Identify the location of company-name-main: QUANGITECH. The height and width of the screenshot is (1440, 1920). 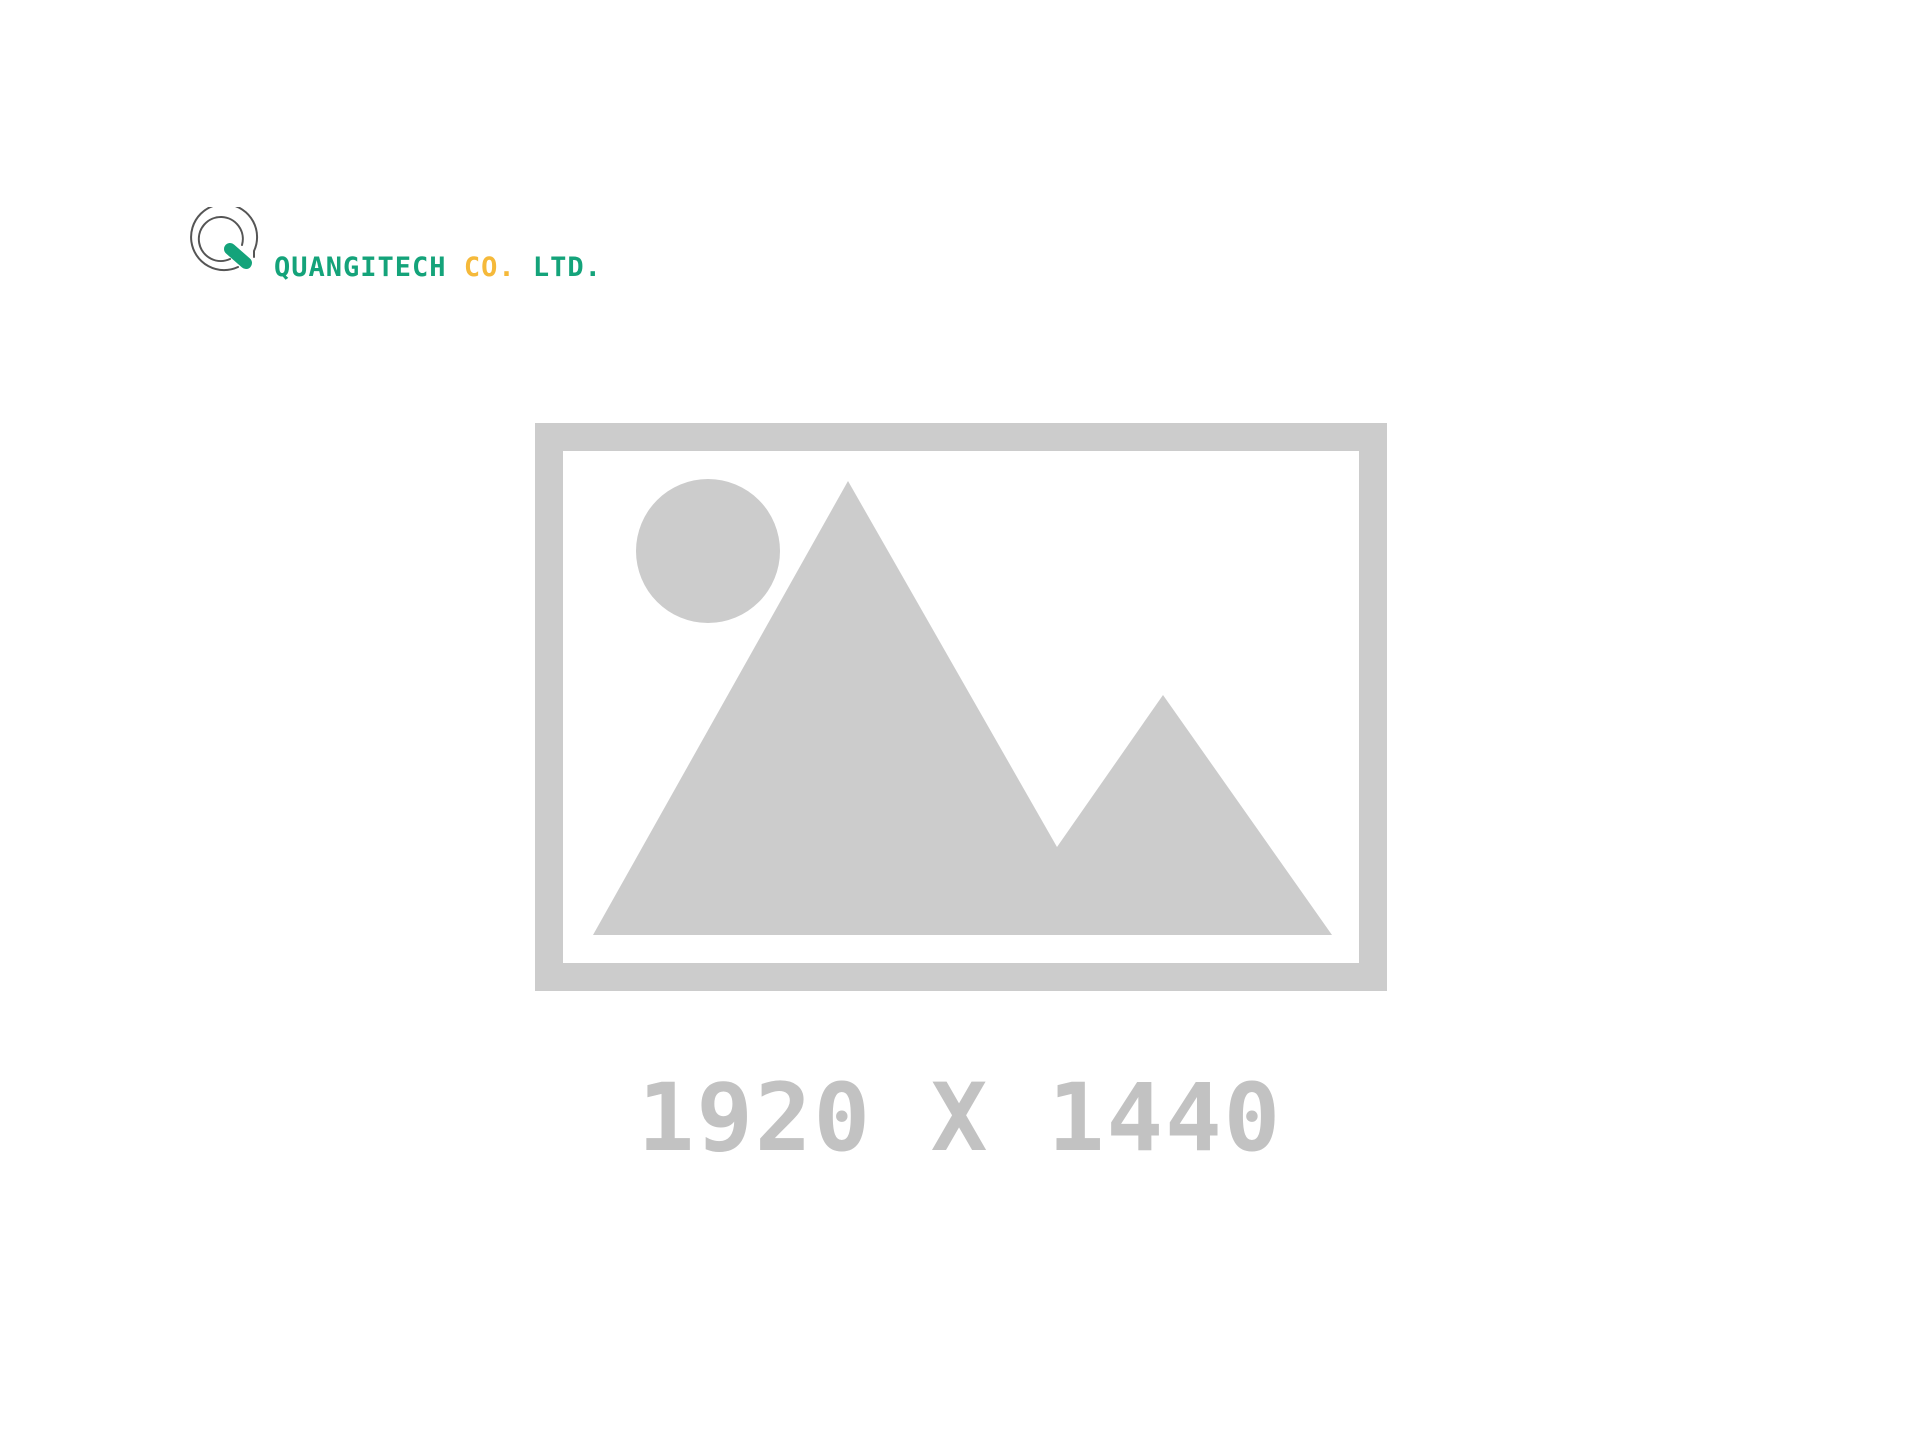
(360, 267).